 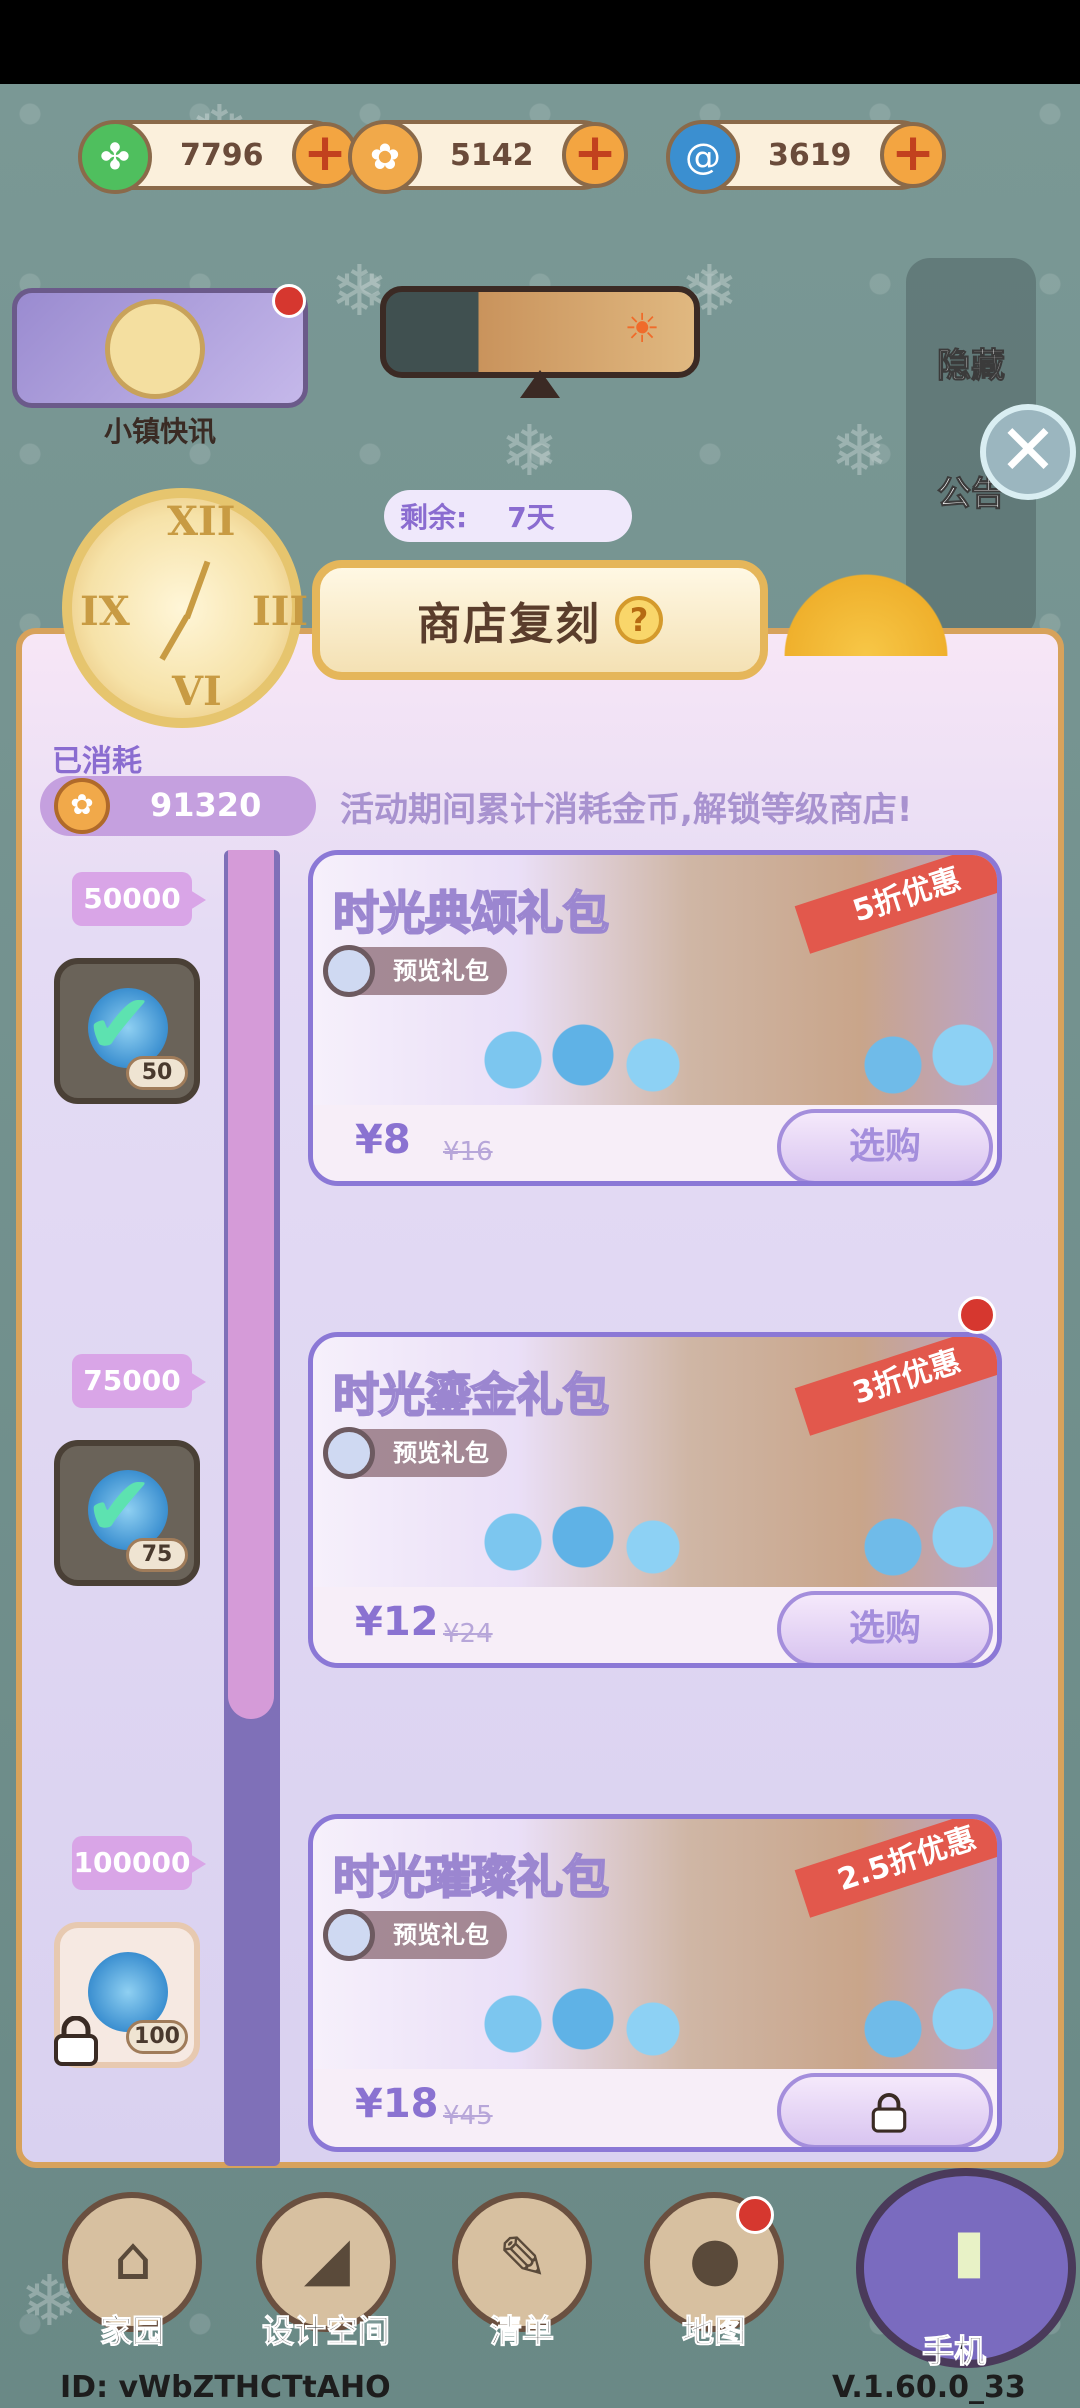 I want to click on clock-icon, so click(x=155, y=349).